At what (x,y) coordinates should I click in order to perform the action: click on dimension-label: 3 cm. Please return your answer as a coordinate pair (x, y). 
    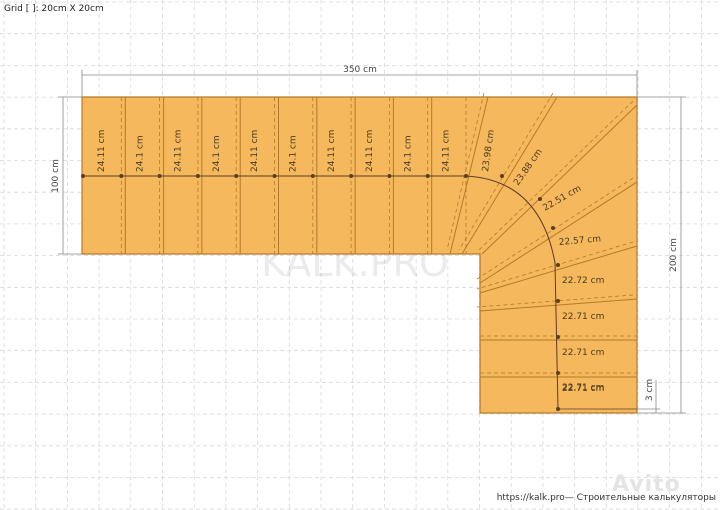
    Looking at the image, I should click on (650, 390).